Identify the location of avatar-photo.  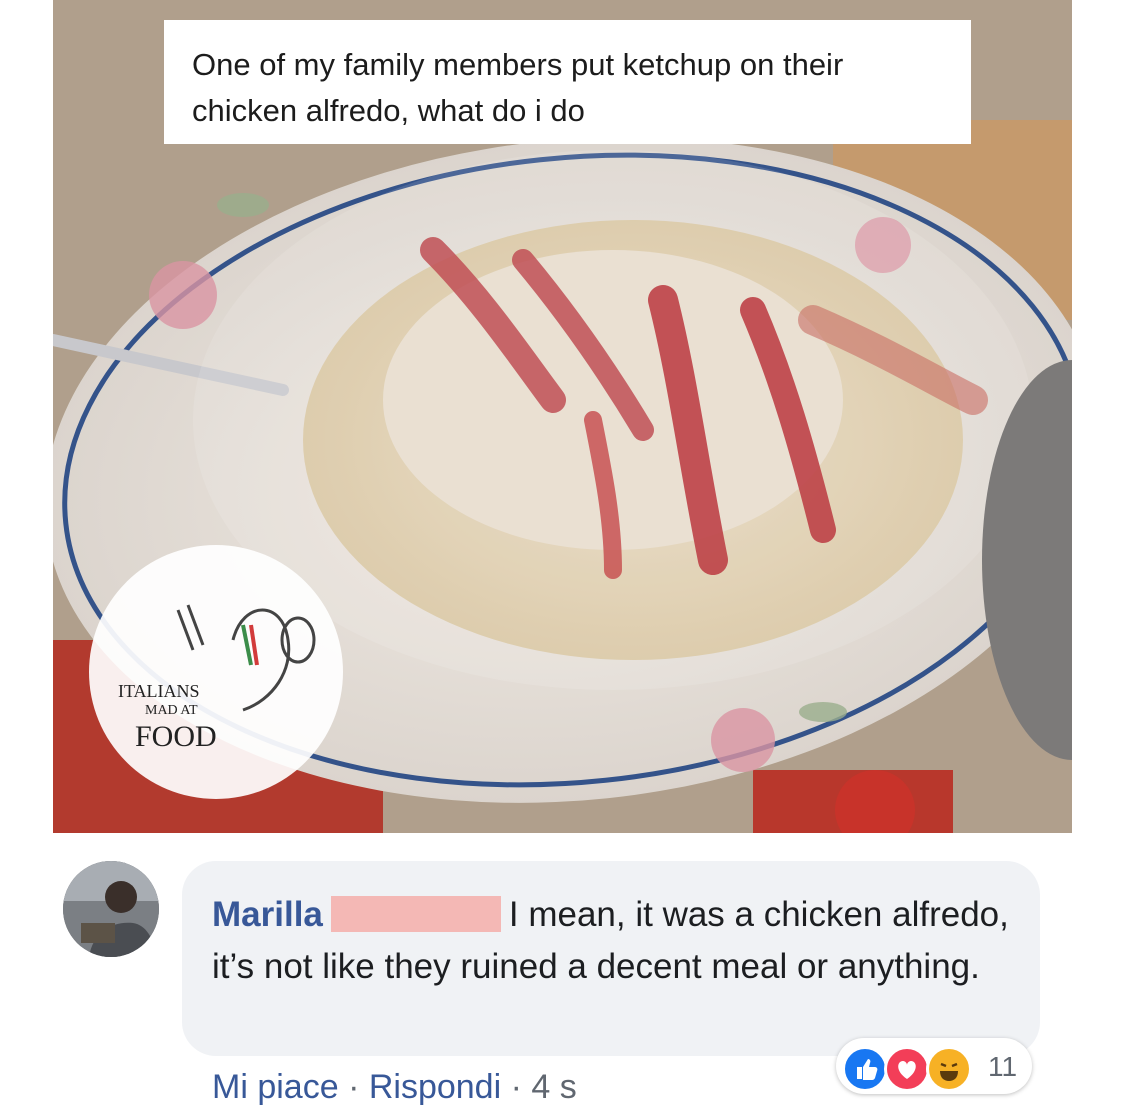
(111, 909).